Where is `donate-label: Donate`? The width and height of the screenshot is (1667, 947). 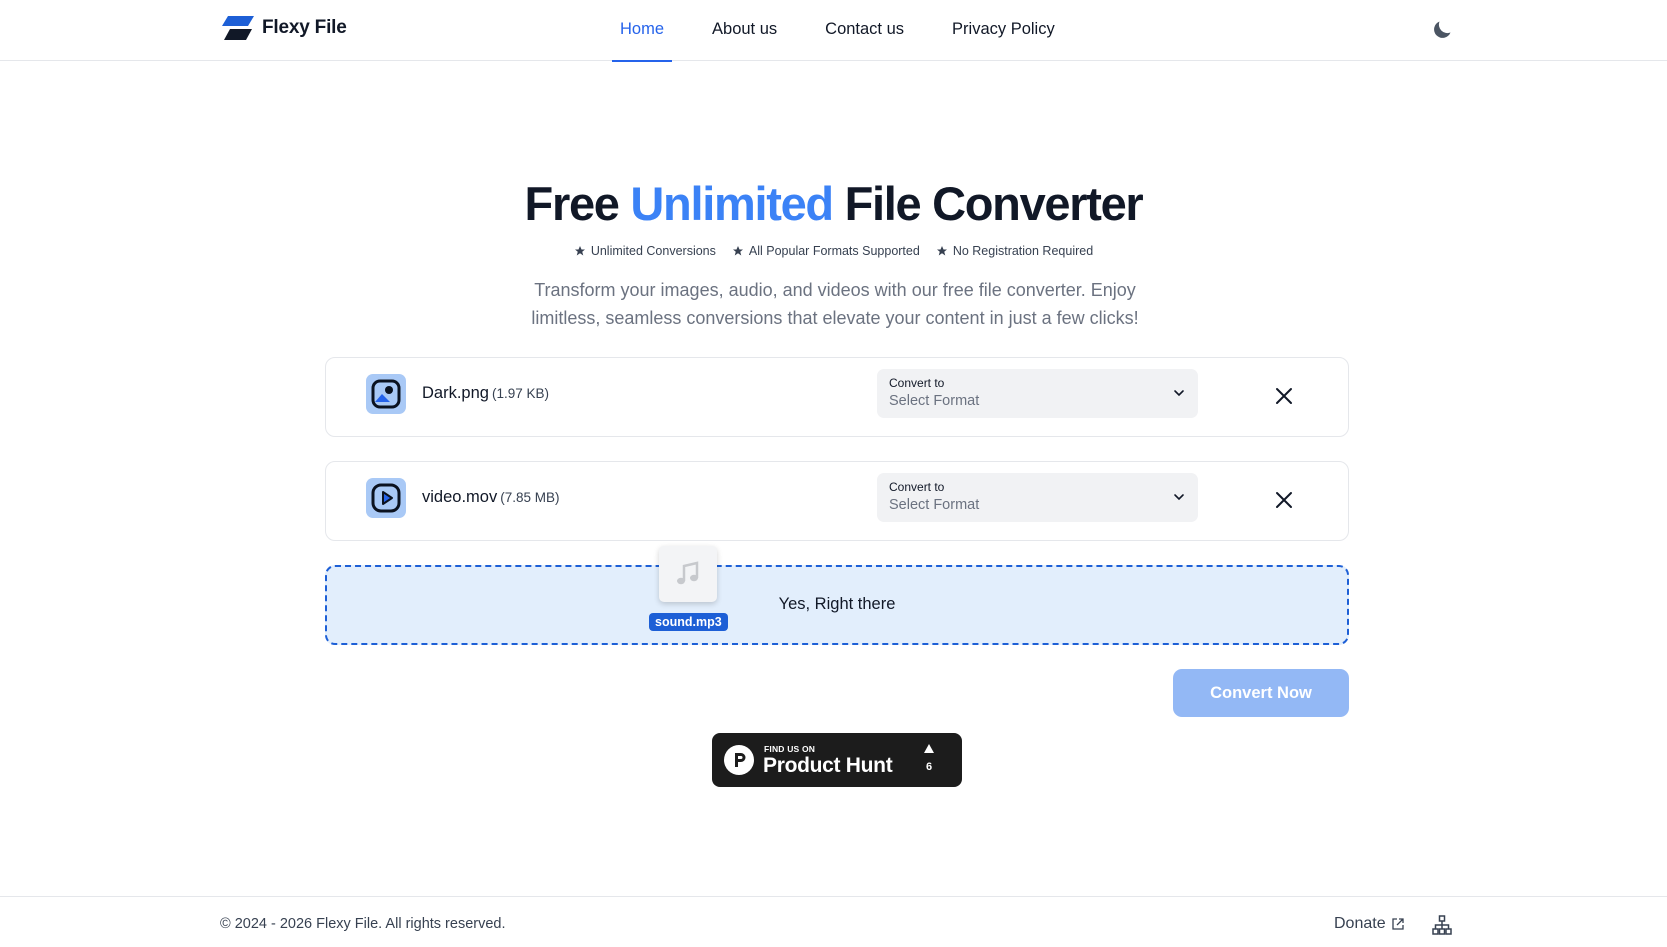
donate-label: Donate is located at coordinates (1360, 923).